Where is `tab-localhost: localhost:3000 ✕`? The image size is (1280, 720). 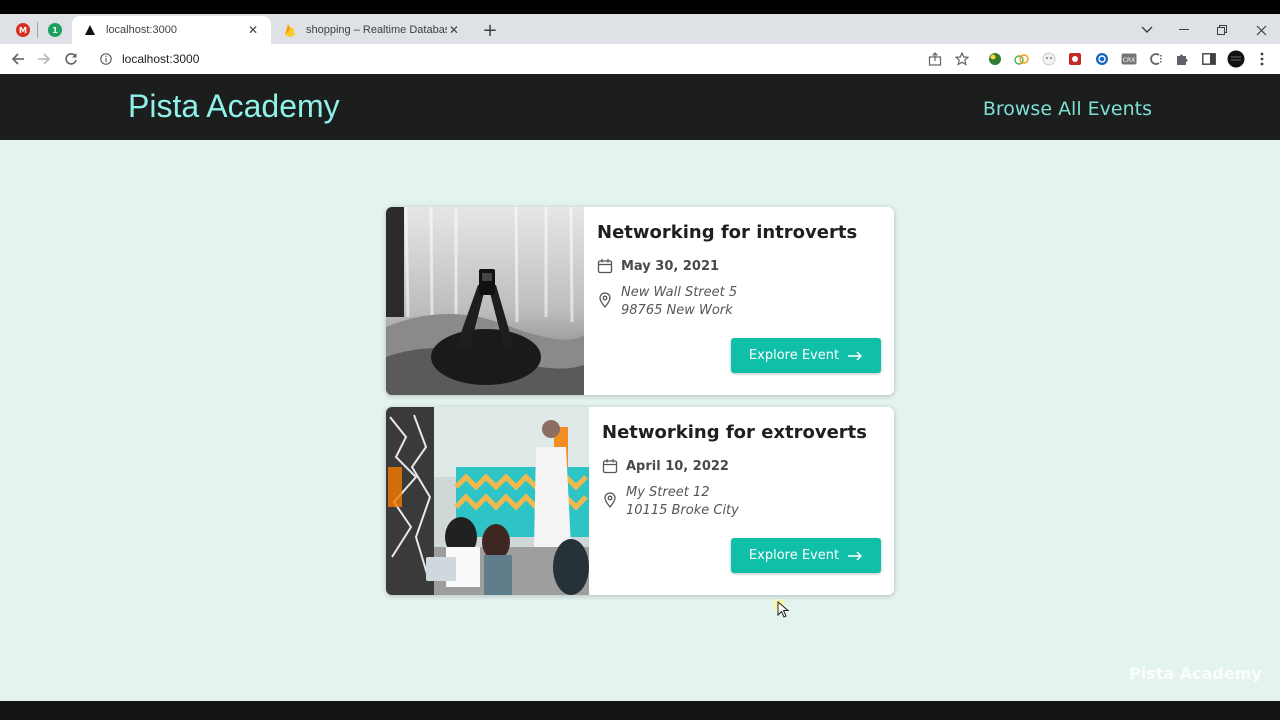
tab-localhost: localhost:3000 ✕ is located at coordinates (171, 30).